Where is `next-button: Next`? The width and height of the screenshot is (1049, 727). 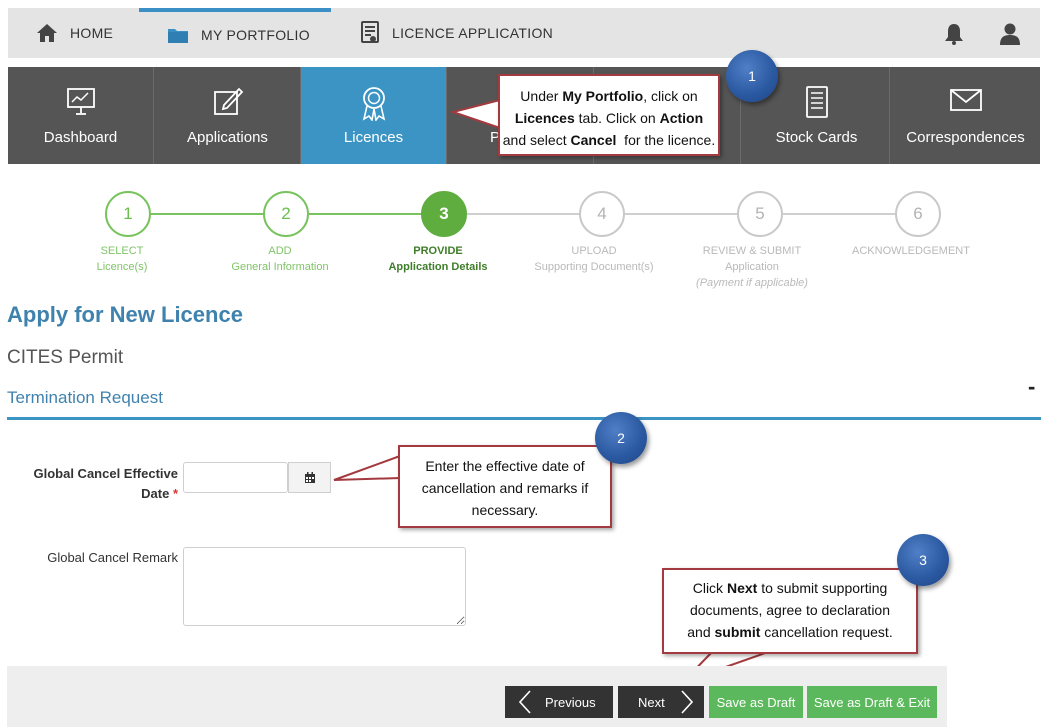
next-button: Next is located at coordinates (661, 702).